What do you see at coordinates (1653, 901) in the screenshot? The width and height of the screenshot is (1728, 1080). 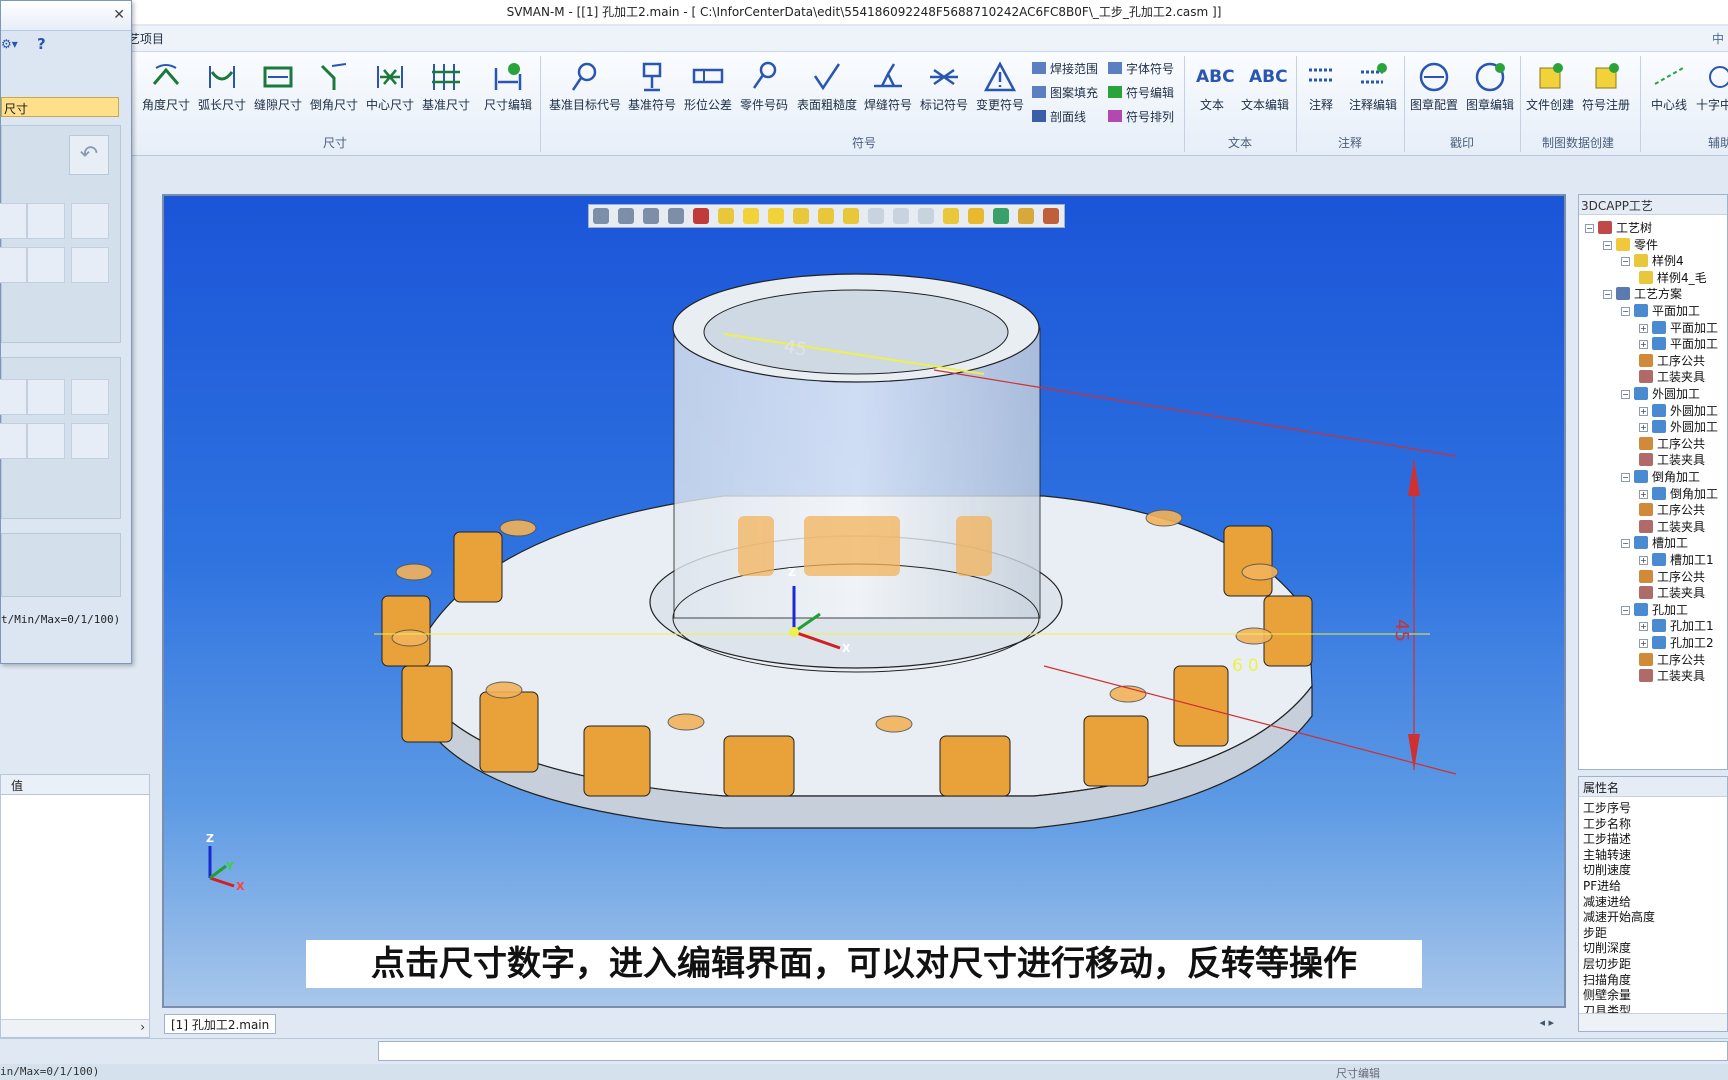 I see `property-row: 减速进给` at bounding box center [1653, 901].